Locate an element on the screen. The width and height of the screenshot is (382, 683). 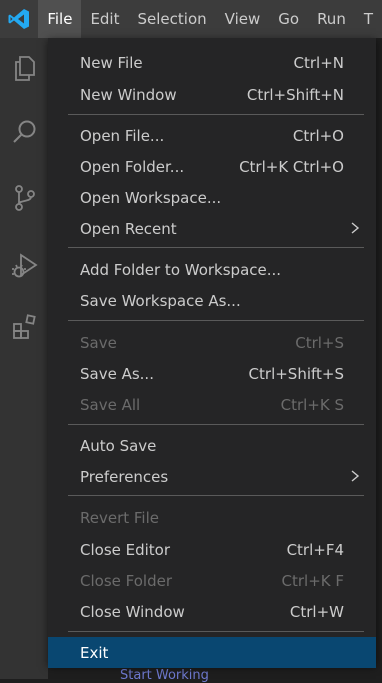
activity-bar is located at coordinates (24, 358).